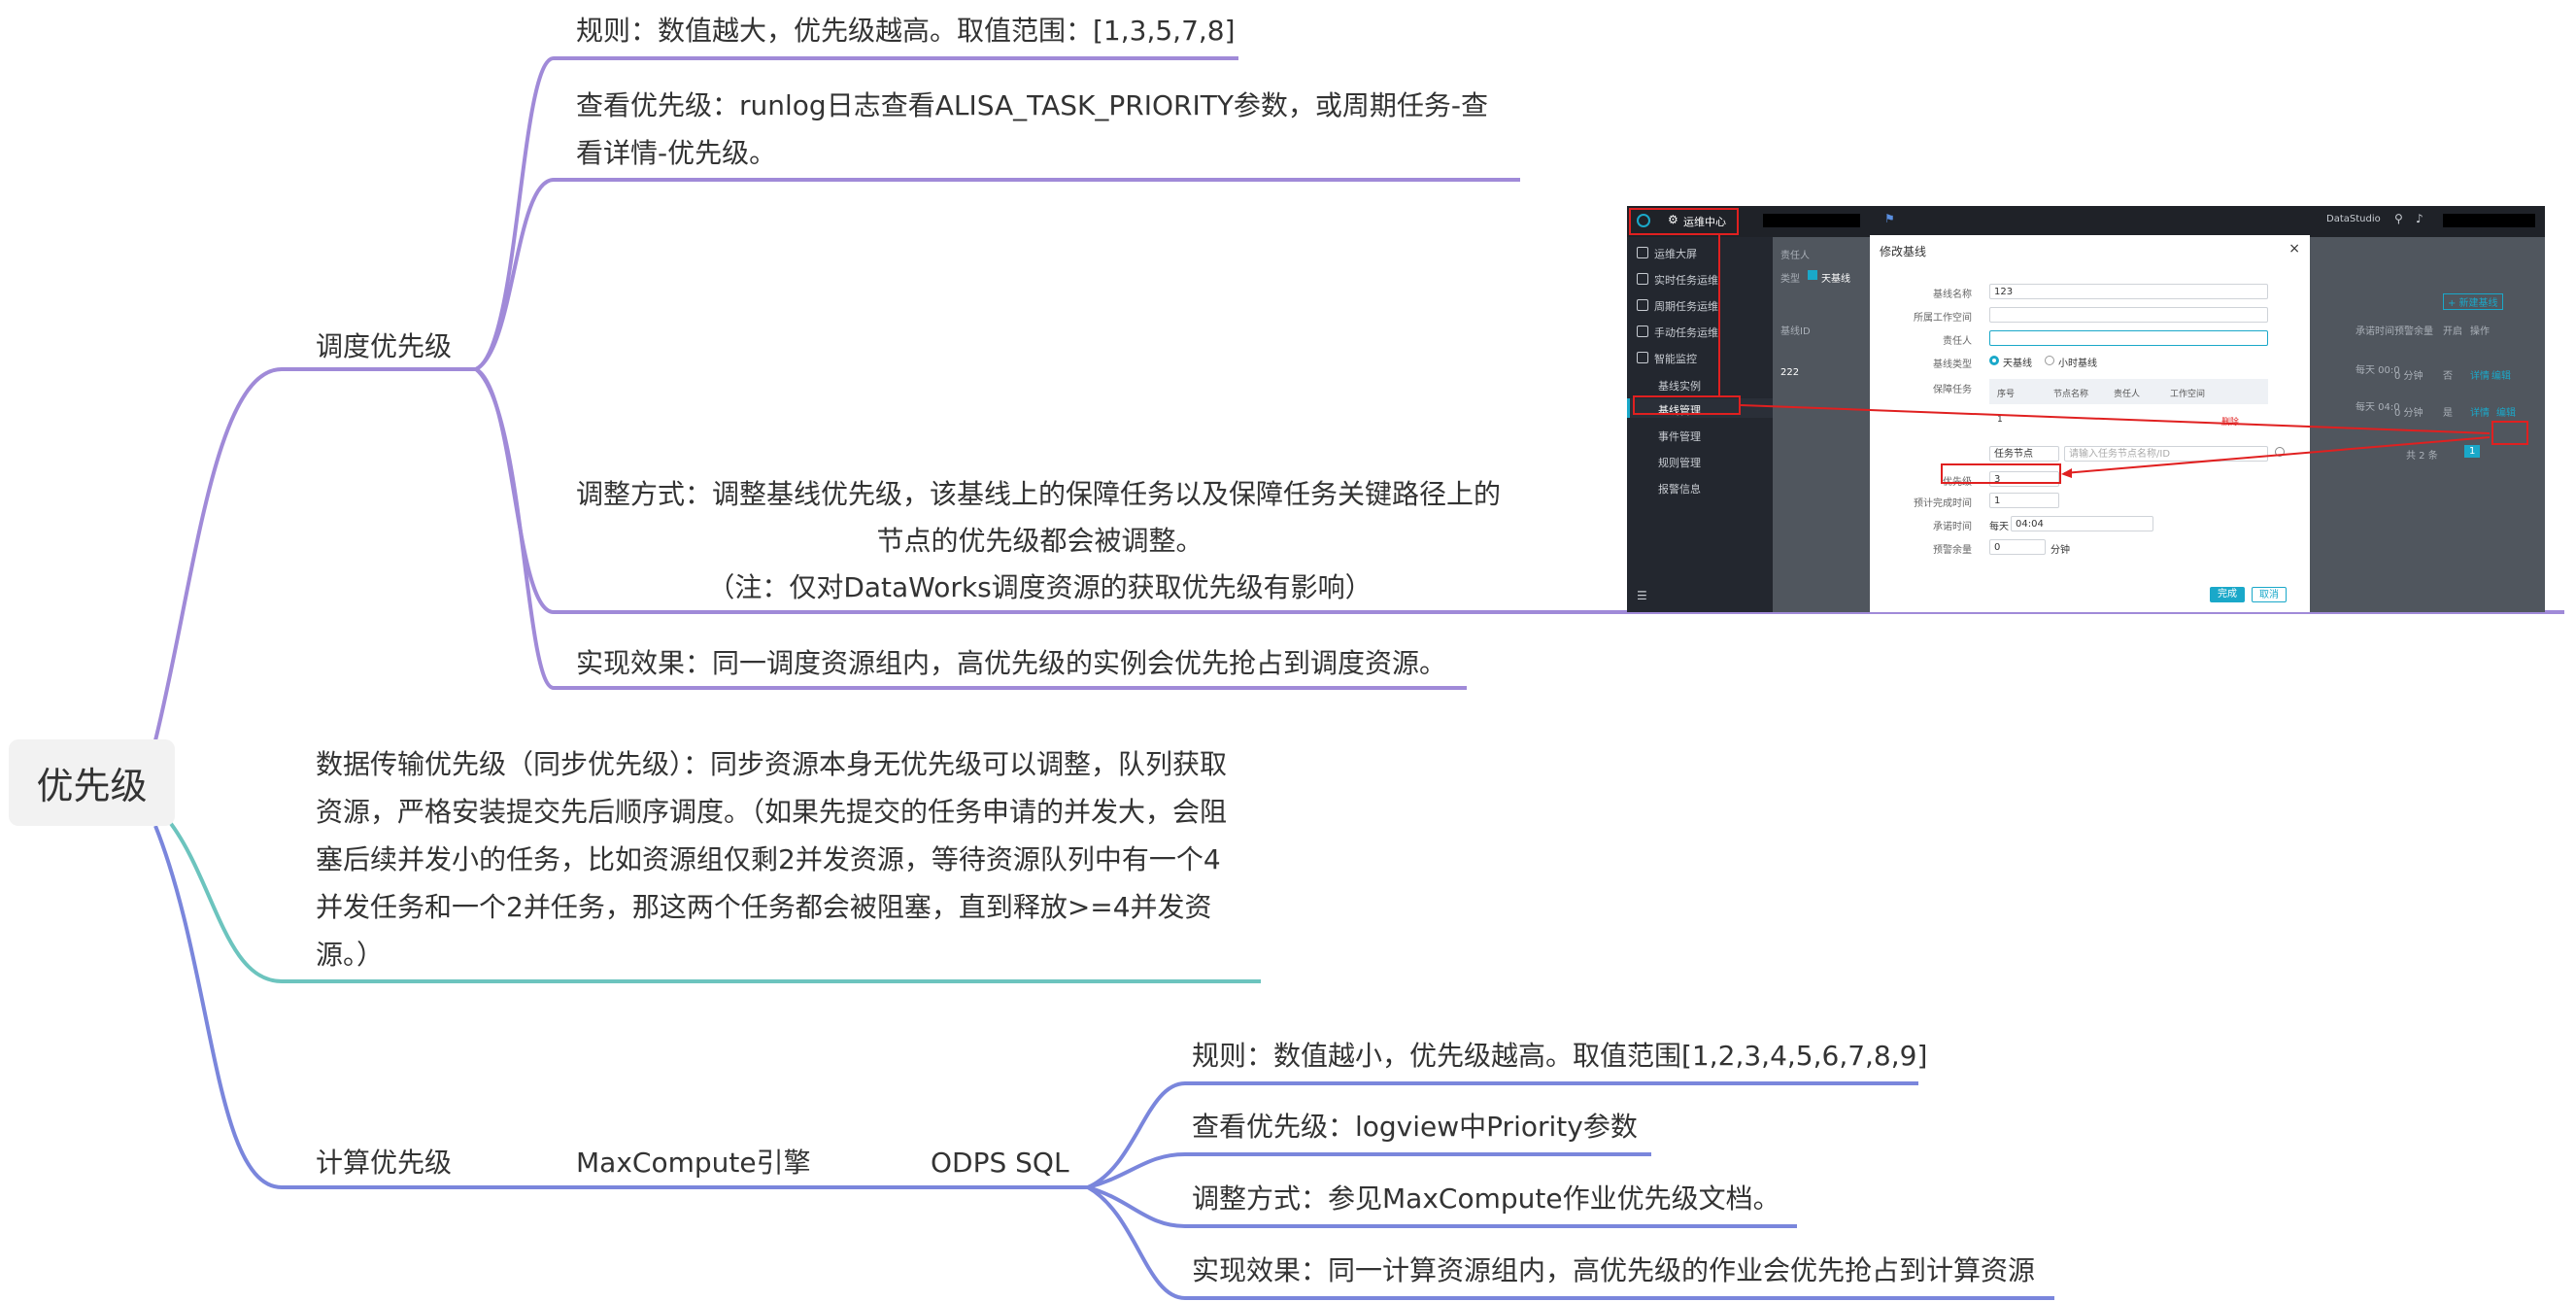 The height and width of the screenshot is (1302, 2576). Describe the element at coordinates (771, 764) in the screenshot. I see `node-transfer-line1: 数据传输优先级（同步优先级）：同步资源本身无优先级可以调整，队列获取` at that location.